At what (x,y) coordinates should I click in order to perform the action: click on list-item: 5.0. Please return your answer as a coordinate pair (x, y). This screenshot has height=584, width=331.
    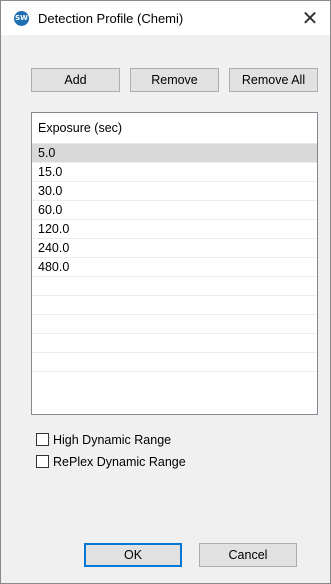
    Looking at the image, I should click on (174, 153).